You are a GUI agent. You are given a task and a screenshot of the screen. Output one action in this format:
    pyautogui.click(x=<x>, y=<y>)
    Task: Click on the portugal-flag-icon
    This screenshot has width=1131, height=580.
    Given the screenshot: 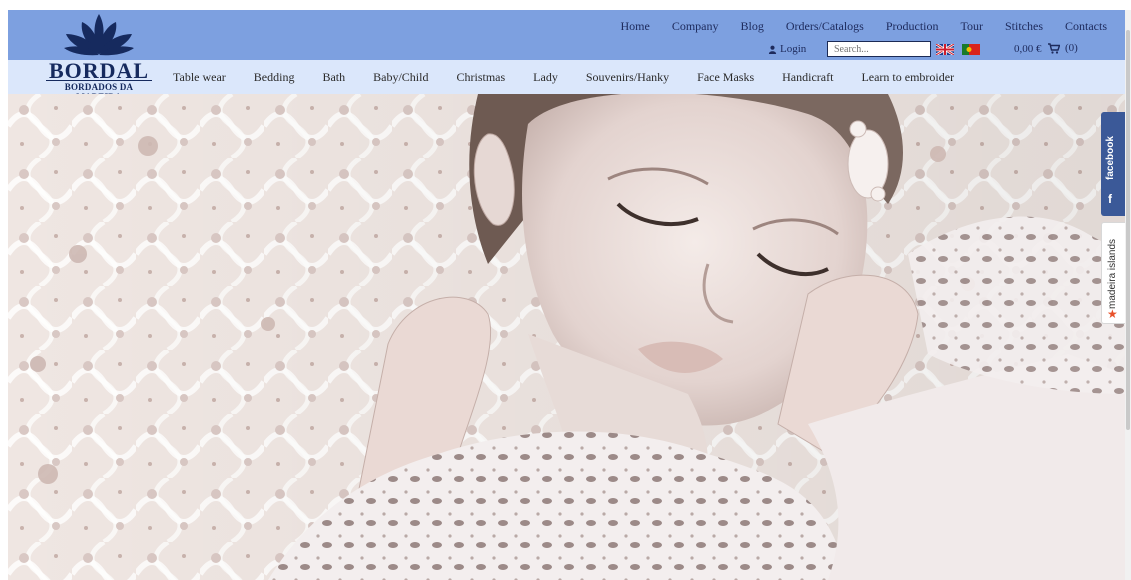 What is the action you would take?
    pyautogui.click(x=971, y=49)
    